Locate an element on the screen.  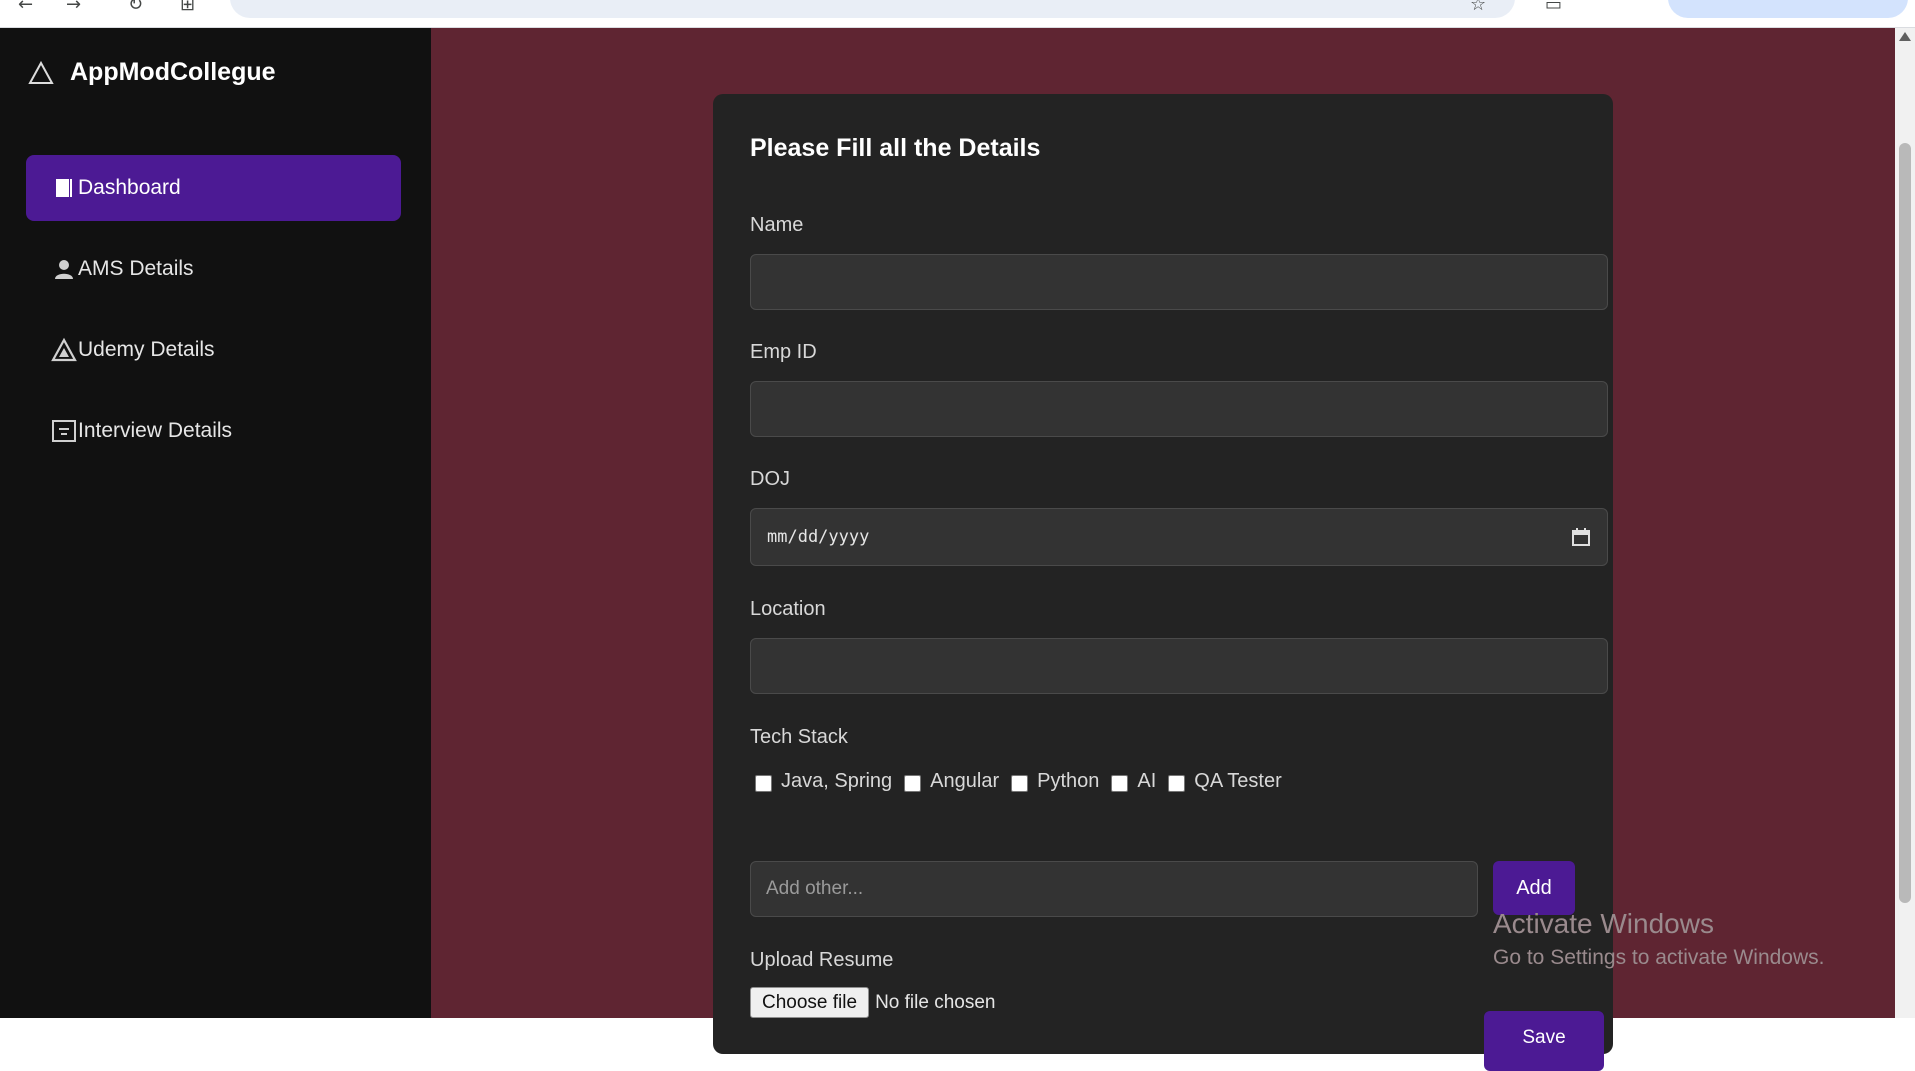
scrollbar-thumb is located at coordinates (1905, 523).